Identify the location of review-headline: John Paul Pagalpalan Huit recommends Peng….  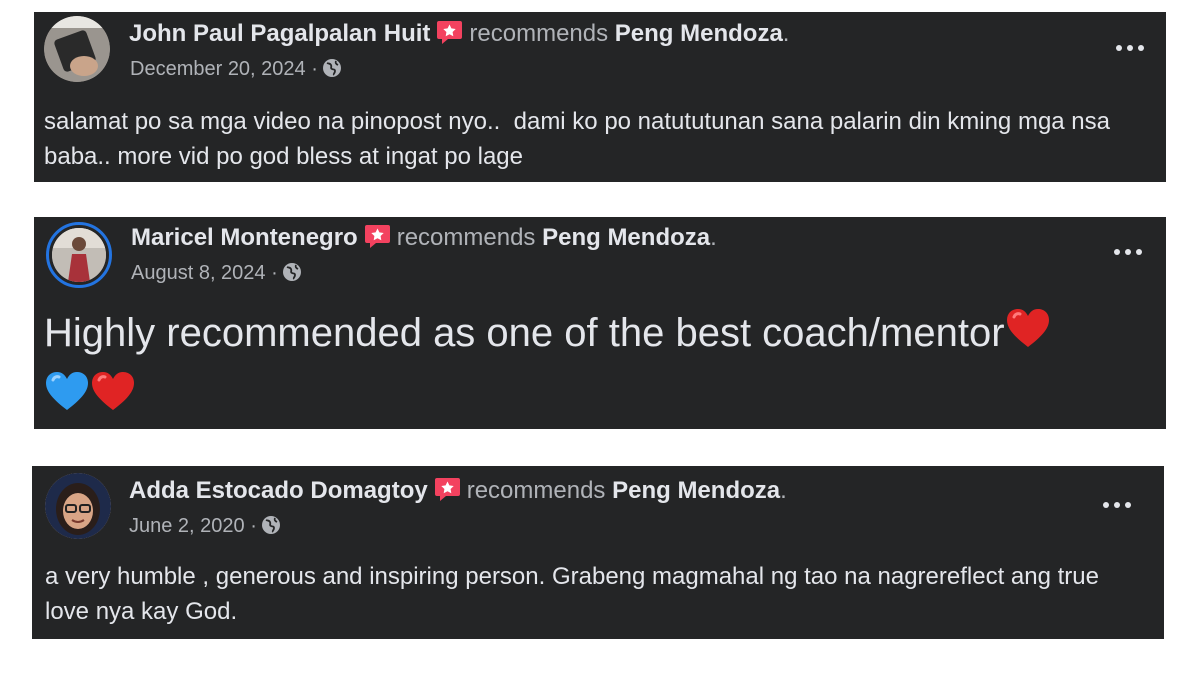
(459, 33).